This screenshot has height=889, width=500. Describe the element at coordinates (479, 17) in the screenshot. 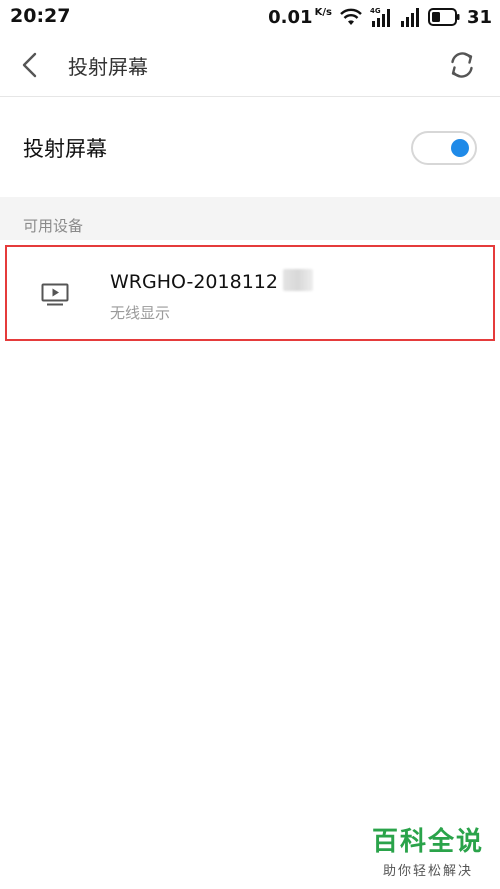

I see `battery-percent: 31` at that location.